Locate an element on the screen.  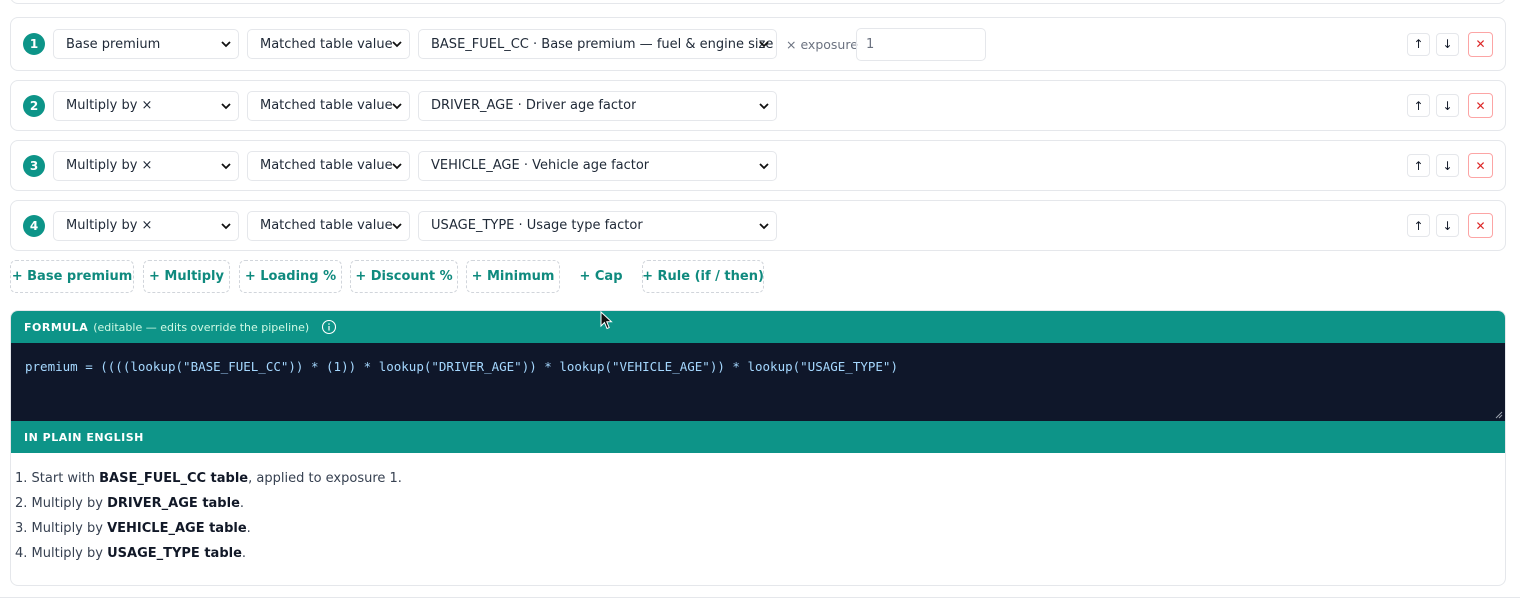
previous-section-edge is located at coordinates (758, 2).